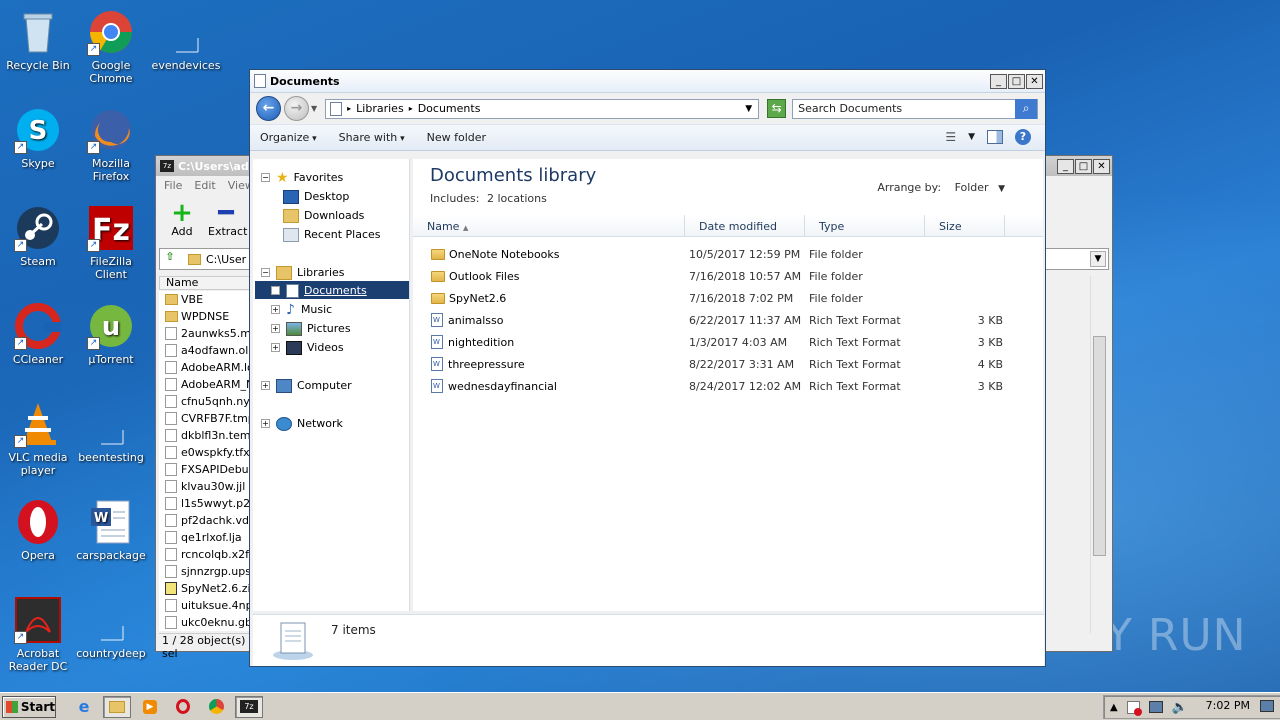 This screenshot has height=720, width=1280. What do you see at coordinates (205, 299) in the screenshot?
I see `list-item: VBE` at bounding box center [205, 299].